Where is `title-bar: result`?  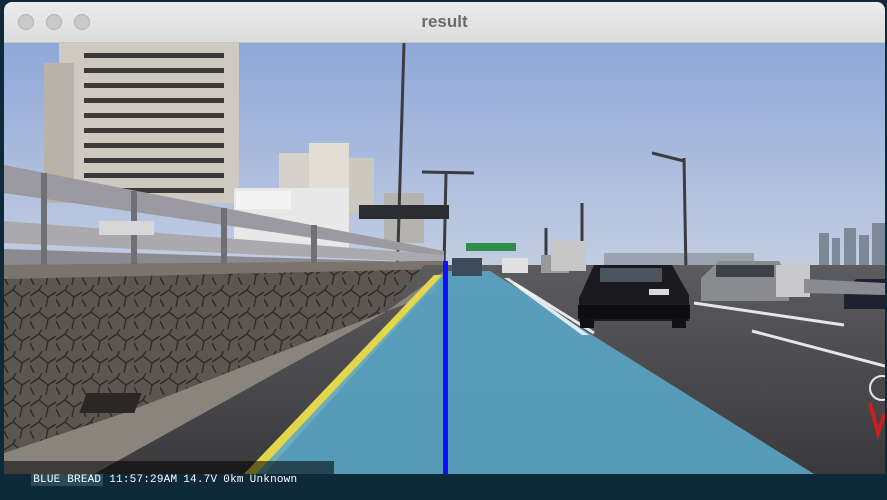 title-bar: result is located at coordinates (444, 22).